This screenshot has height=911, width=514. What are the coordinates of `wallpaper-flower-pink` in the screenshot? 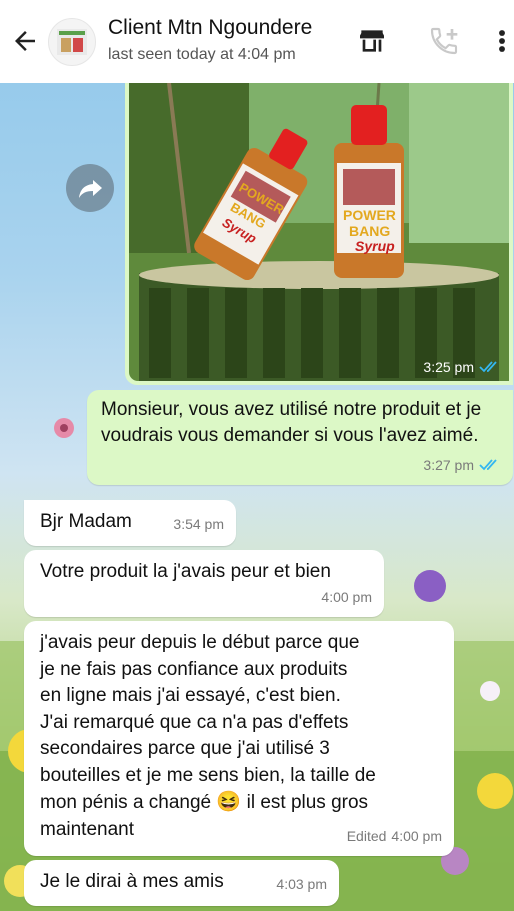 It's located at (64, 428).